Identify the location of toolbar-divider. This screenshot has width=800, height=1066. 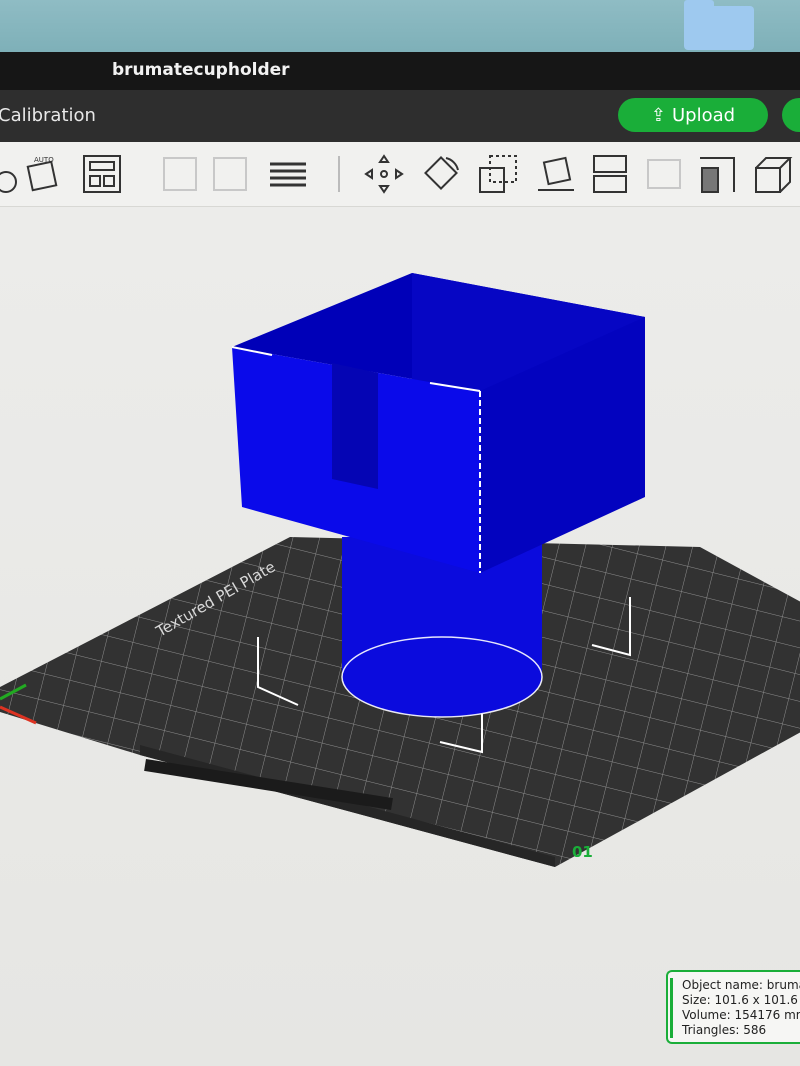
(339, 174).